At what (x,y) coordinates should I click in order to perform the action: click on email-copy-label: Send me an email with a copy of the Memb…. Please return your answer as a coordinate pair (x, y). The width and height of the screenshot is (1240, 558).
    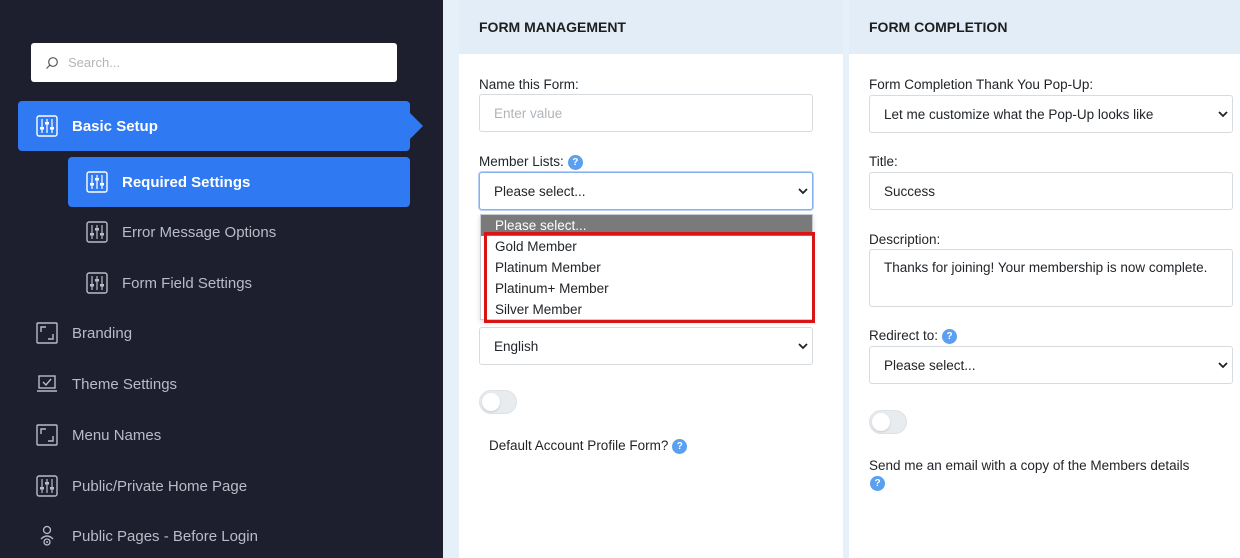
    Looking at the image, I should click on (1029, 465).